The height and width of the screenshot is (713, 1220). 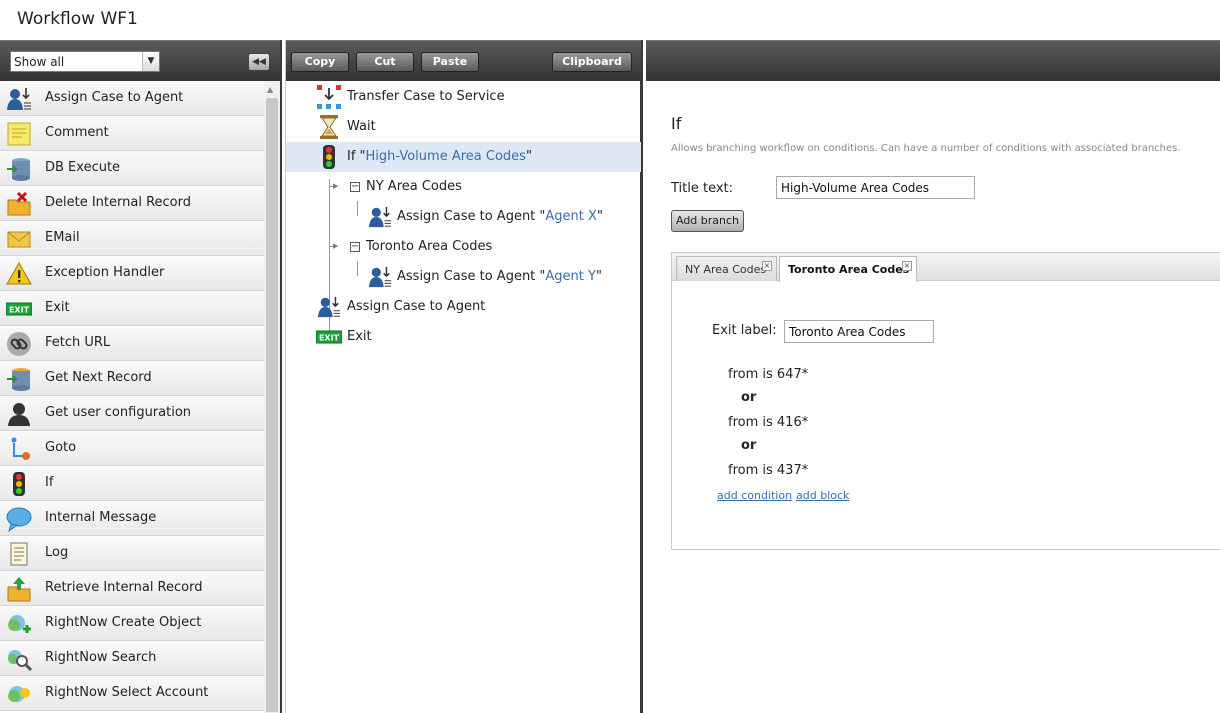 I want to click on comment-icon, so click(x=19, y=134).